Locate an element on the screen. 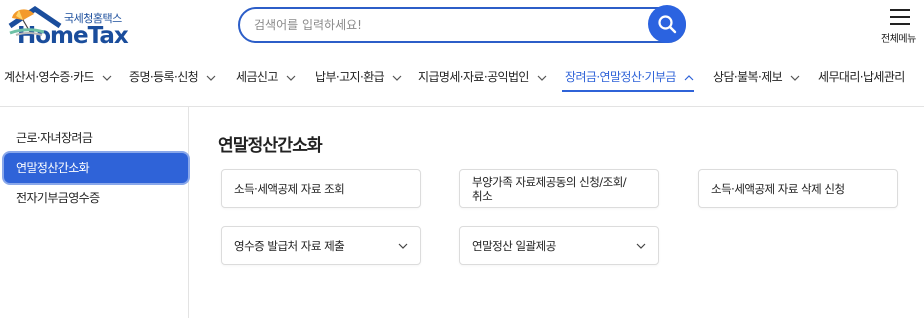 This screenshot has width=924, height=318. nav-item-payment-statements: 지급명세·자료·공익법인 is located at coordinates (482, 76).